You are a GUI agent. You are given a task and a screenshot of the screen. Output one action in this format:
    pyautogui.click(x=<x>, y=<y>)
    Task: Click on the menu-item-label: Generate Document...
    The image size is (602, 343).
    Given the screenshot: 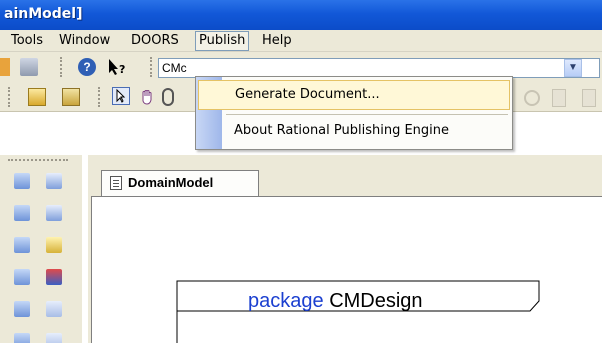 What is the action you would take?
    pyautogui.click(x=307, y=94)
    